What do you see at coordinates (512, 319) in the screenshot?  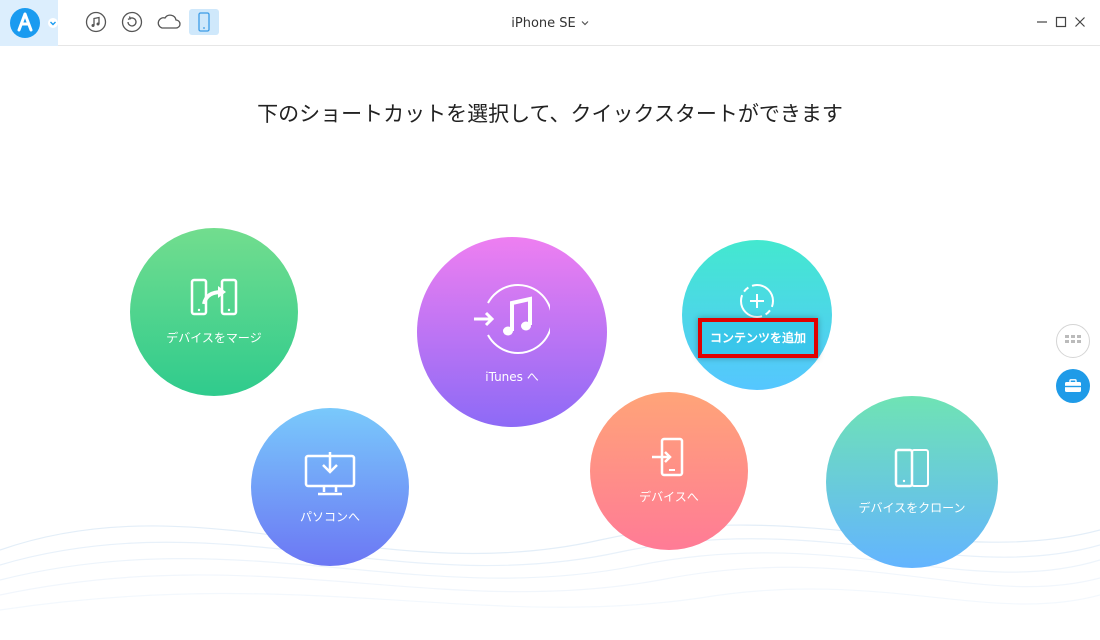 I see `itunes-music-icon` at bounding box center [512, 319].